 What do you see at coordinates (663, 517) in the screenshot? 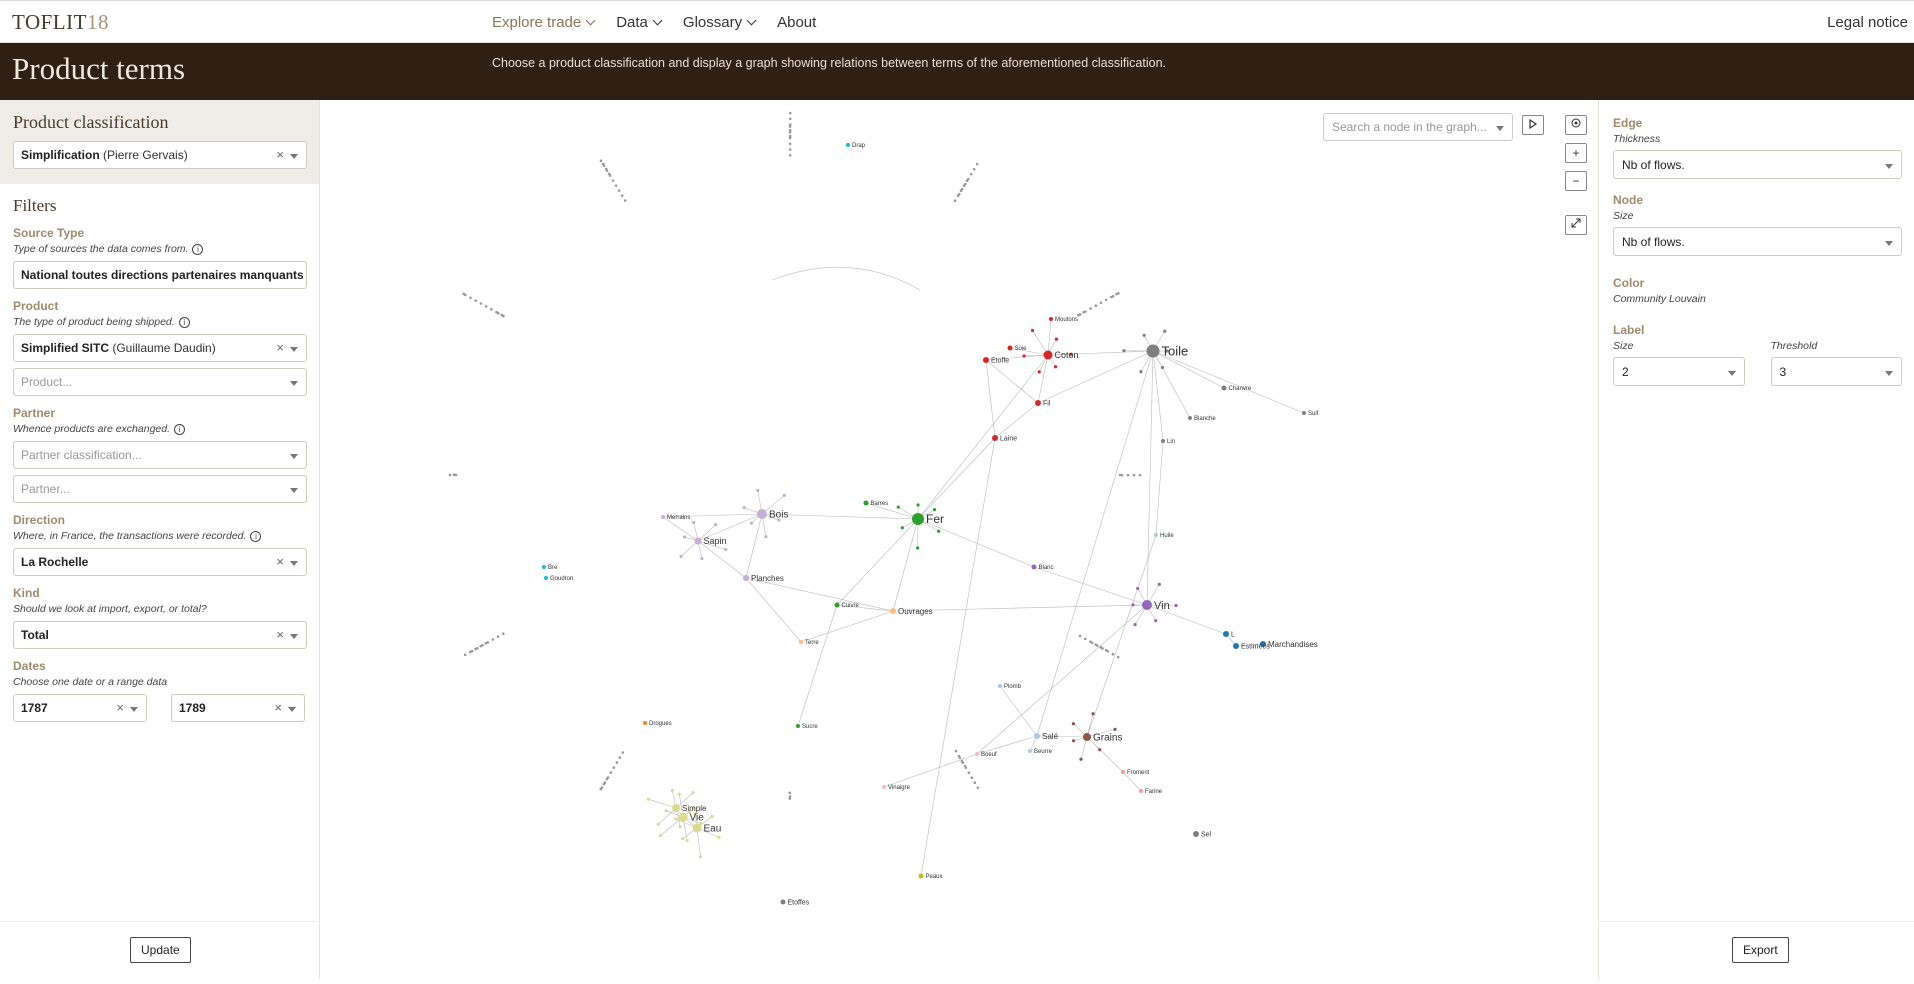
I see `graph-node-merrains` at bounding box center [663, 517].